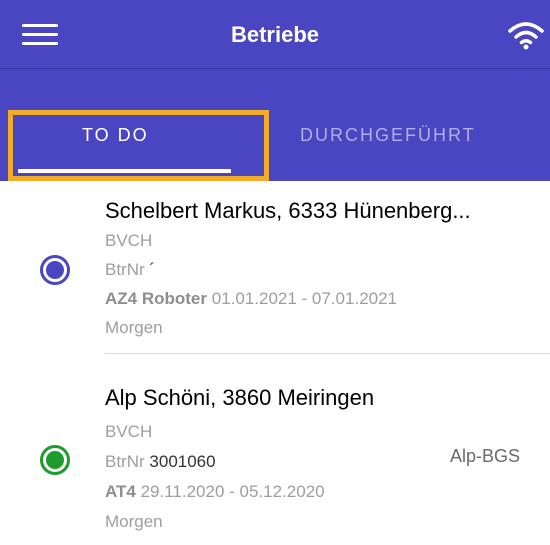 The image size is (550, 545). I want to click on item-program: AT4 29.11.2020 - 05.12.2020, so click(215, 492).